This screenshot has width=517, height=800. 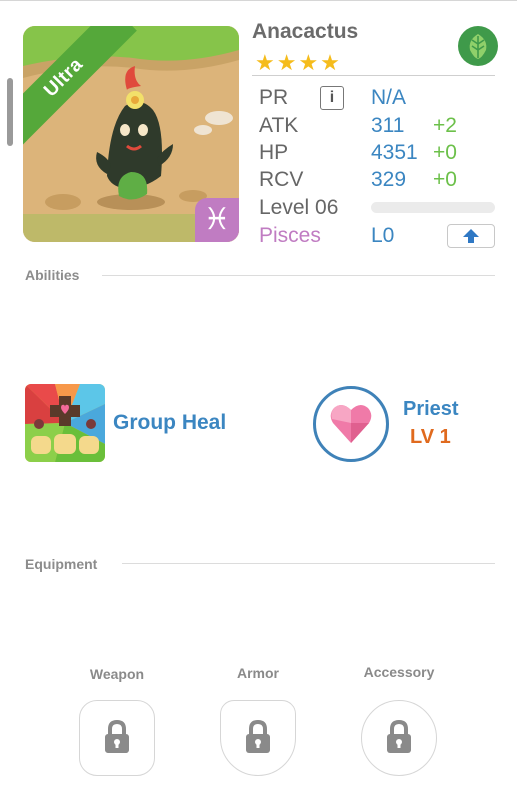 I want to click on upgrade-button, so click(x=471, y=236).